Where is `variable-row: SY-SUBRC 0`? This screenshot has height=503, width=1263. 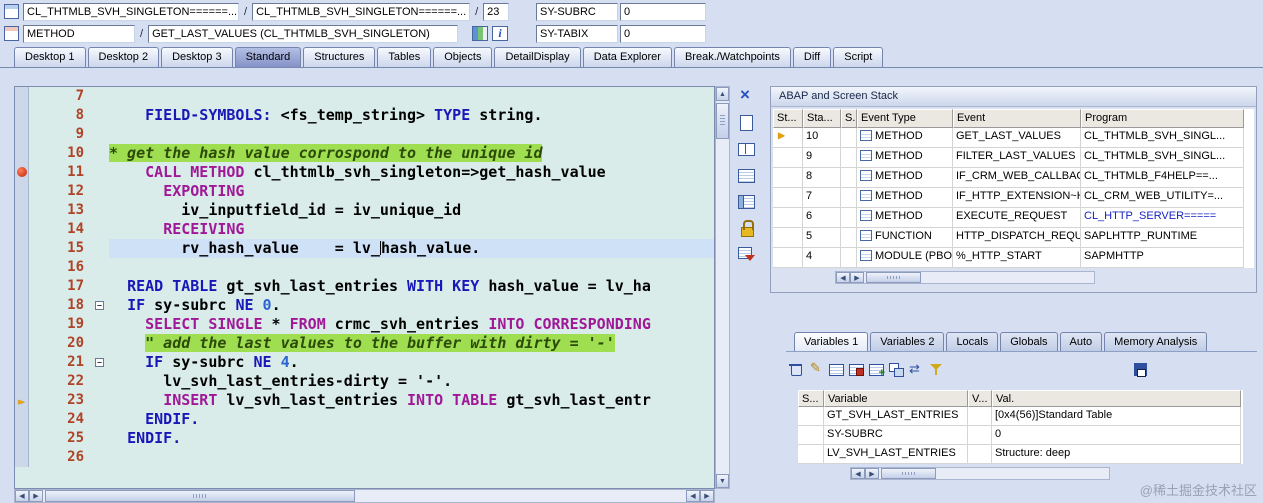
variable-row: SY-SUBRC 0 is located at coordinates (1020, 435).